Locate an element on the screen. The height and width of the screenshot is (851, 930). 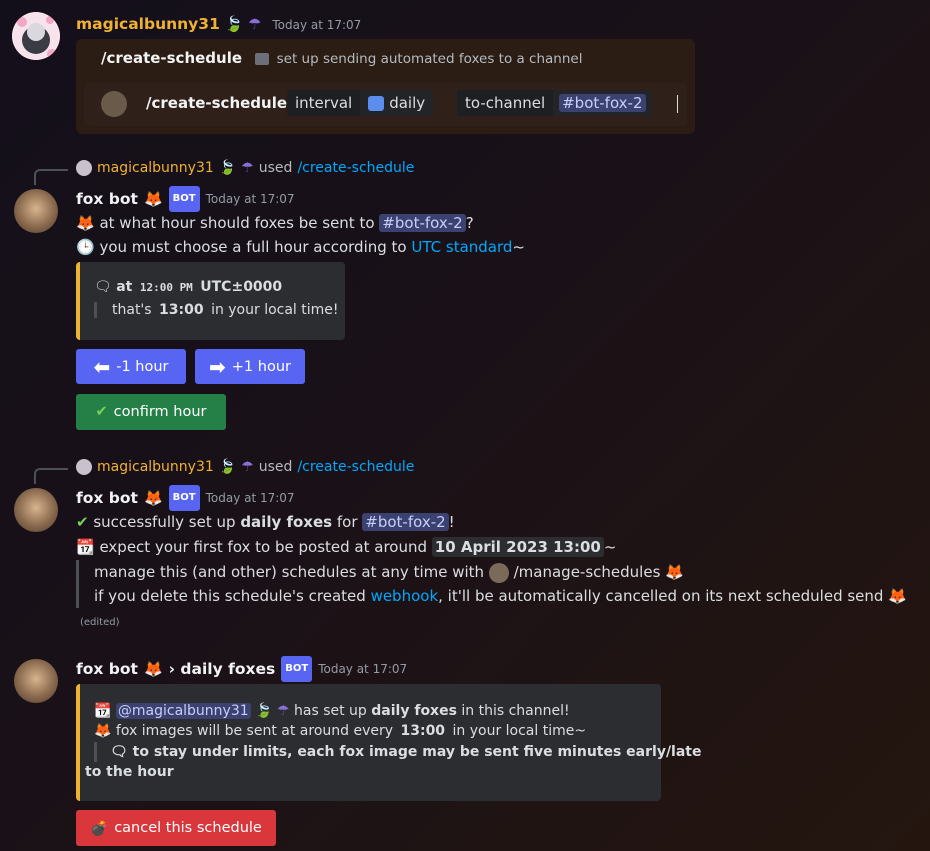
command-input-name: /create-schedule is located at coordinates (217, 103).